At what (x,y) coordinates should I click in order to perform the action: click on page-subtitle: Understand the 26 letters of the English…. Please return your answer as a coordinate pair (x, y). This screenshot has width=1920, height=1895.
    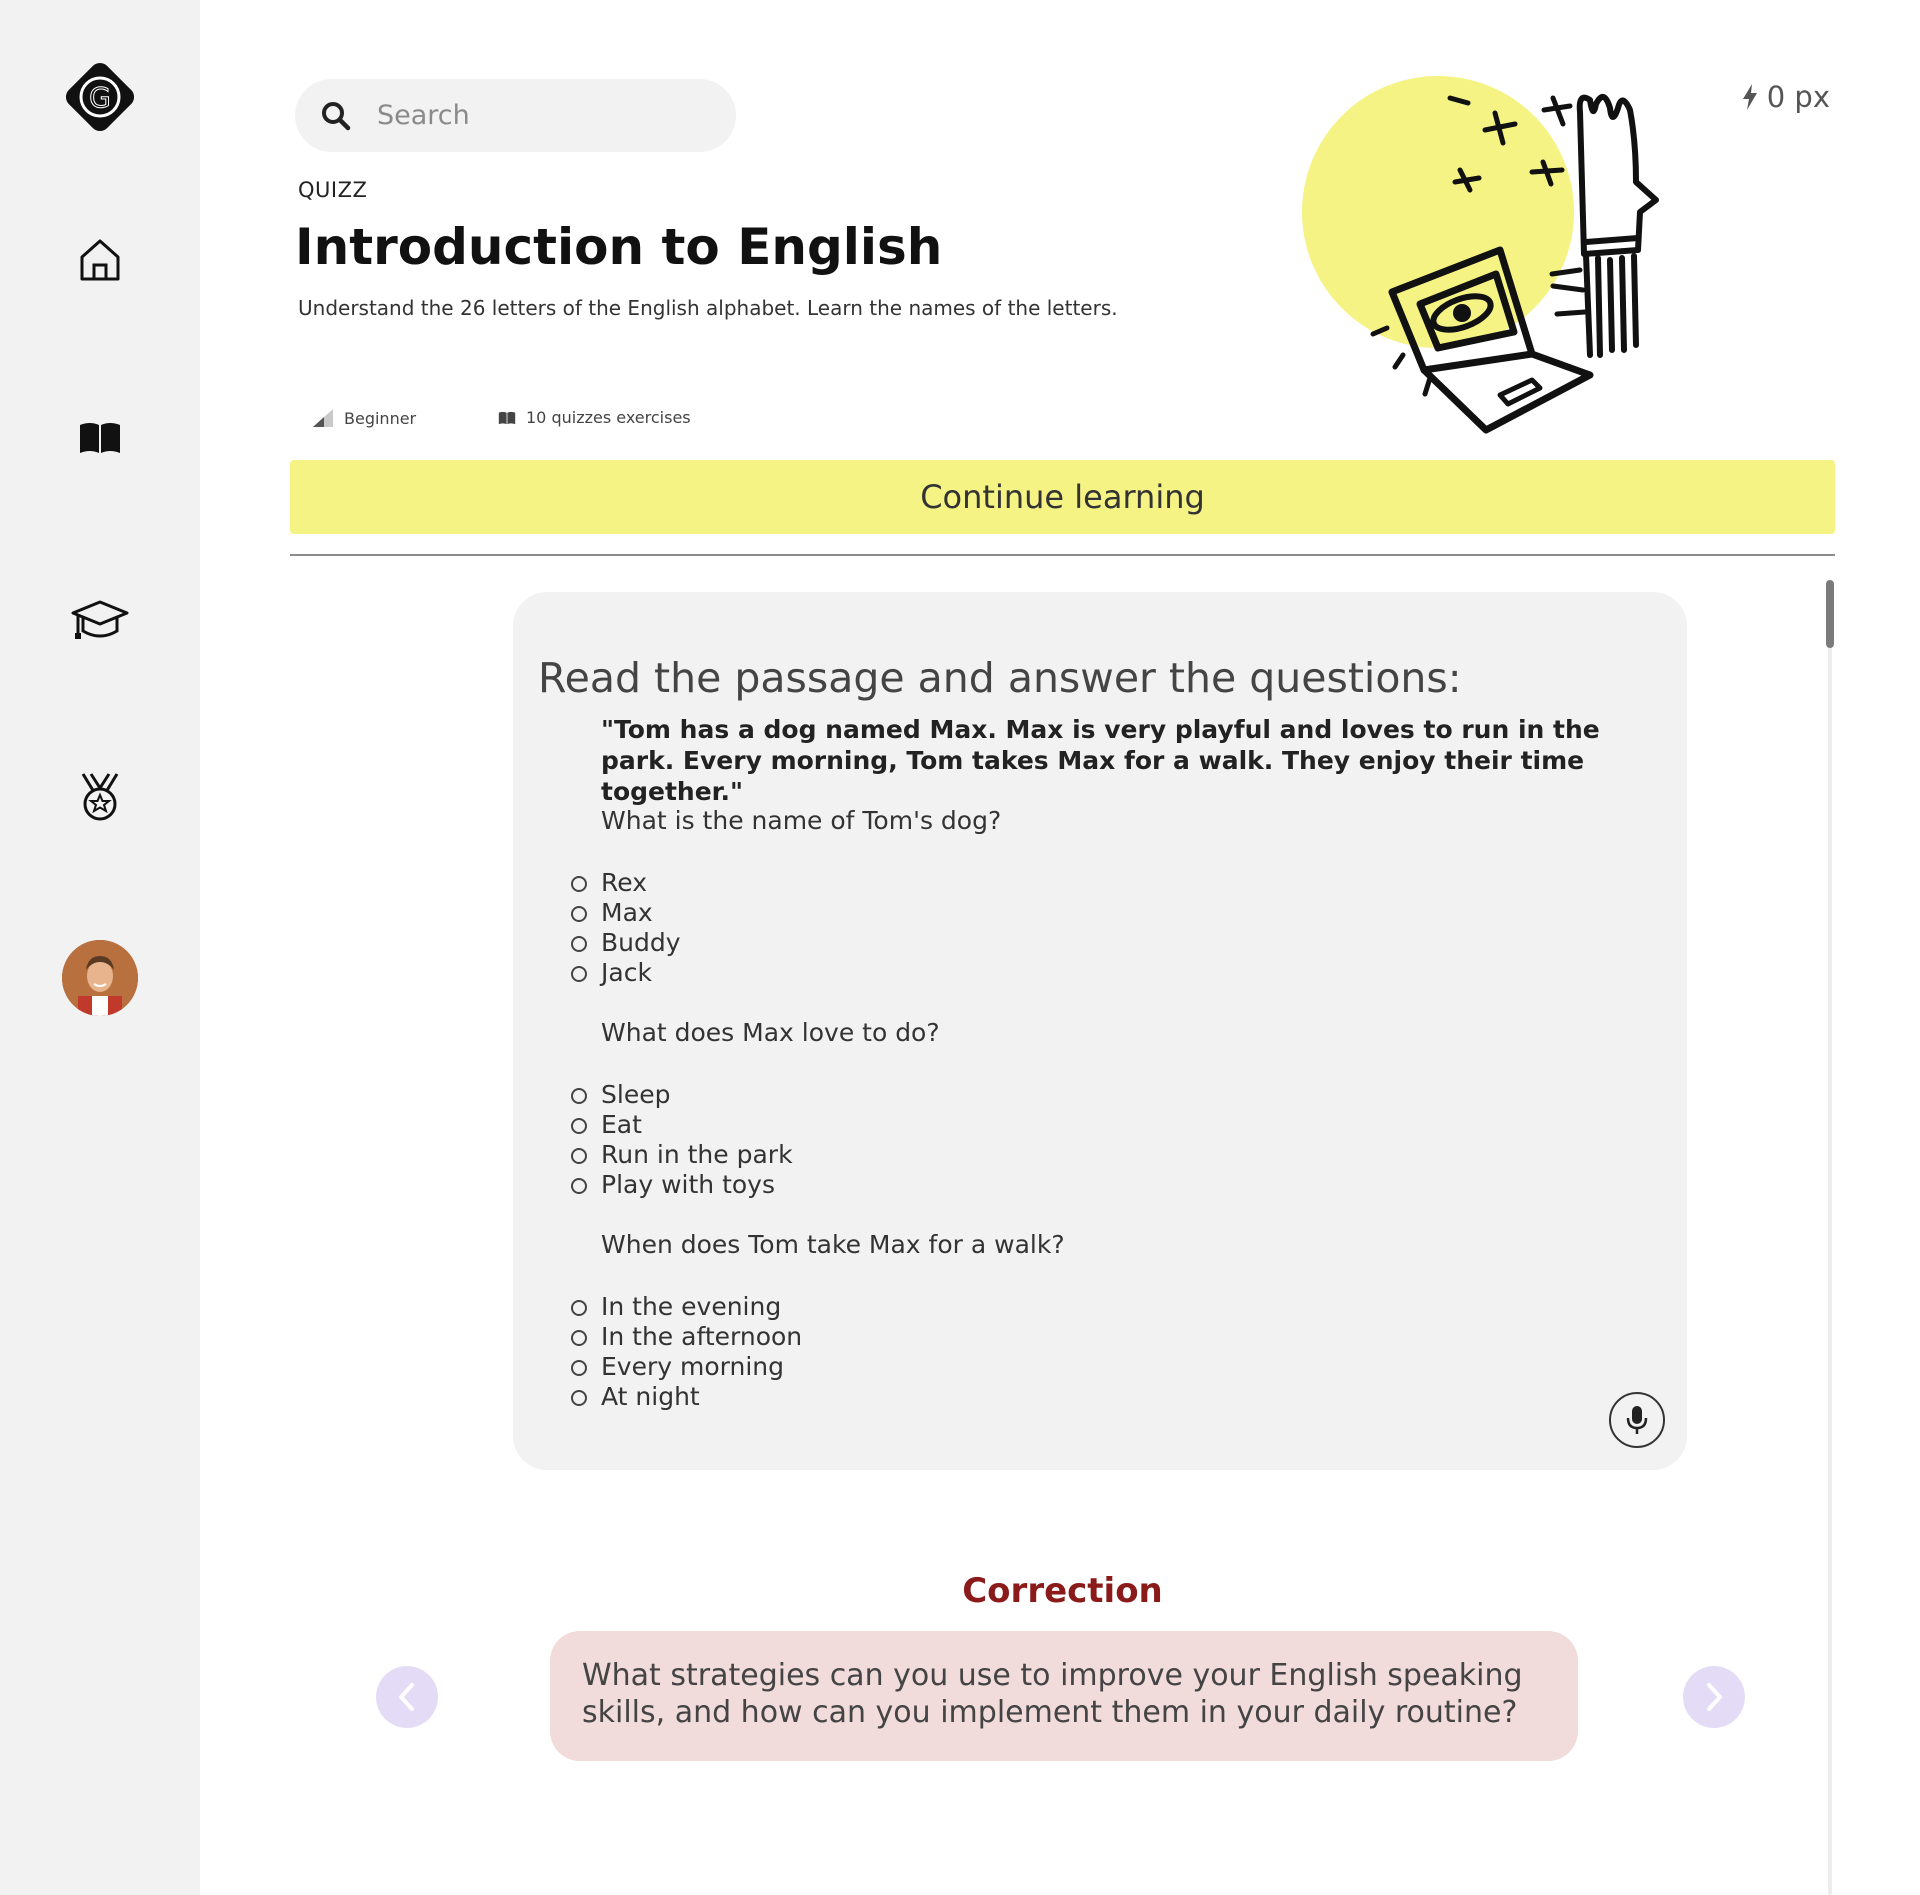
    Looking at the image, I should click on (708, 308).